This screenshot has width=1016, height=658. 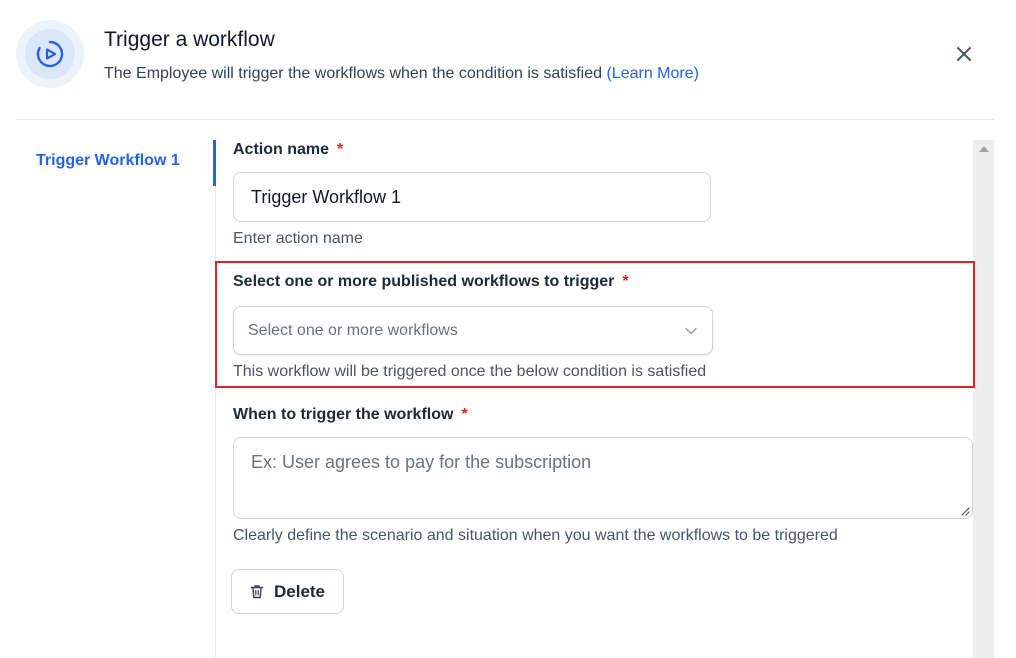 I want to click on learn-more-link: (Learn More), so click(x=652, y=73).